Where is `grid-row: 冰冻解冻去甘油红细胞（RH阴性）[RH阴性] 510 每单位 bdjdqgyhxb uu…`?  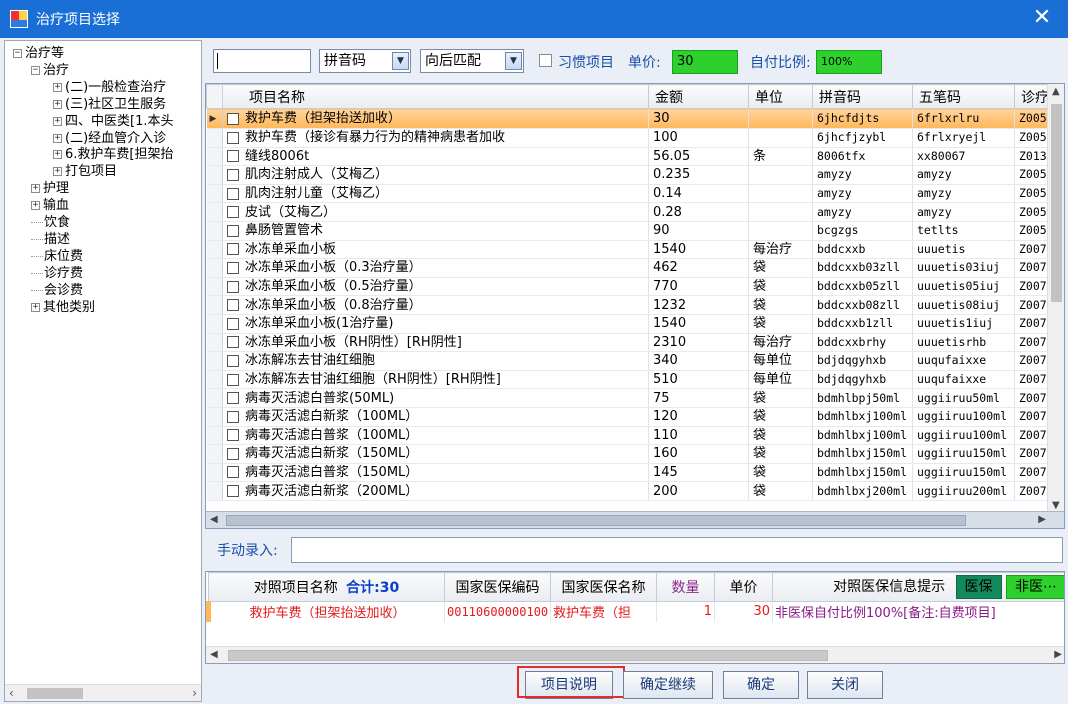
grid-row: 冰冻解冻去甘油红细胞（RH阴性）[RH阴性] 510 每单位 bdjdqgyhxb uu… is located at coordinates (635, 380).